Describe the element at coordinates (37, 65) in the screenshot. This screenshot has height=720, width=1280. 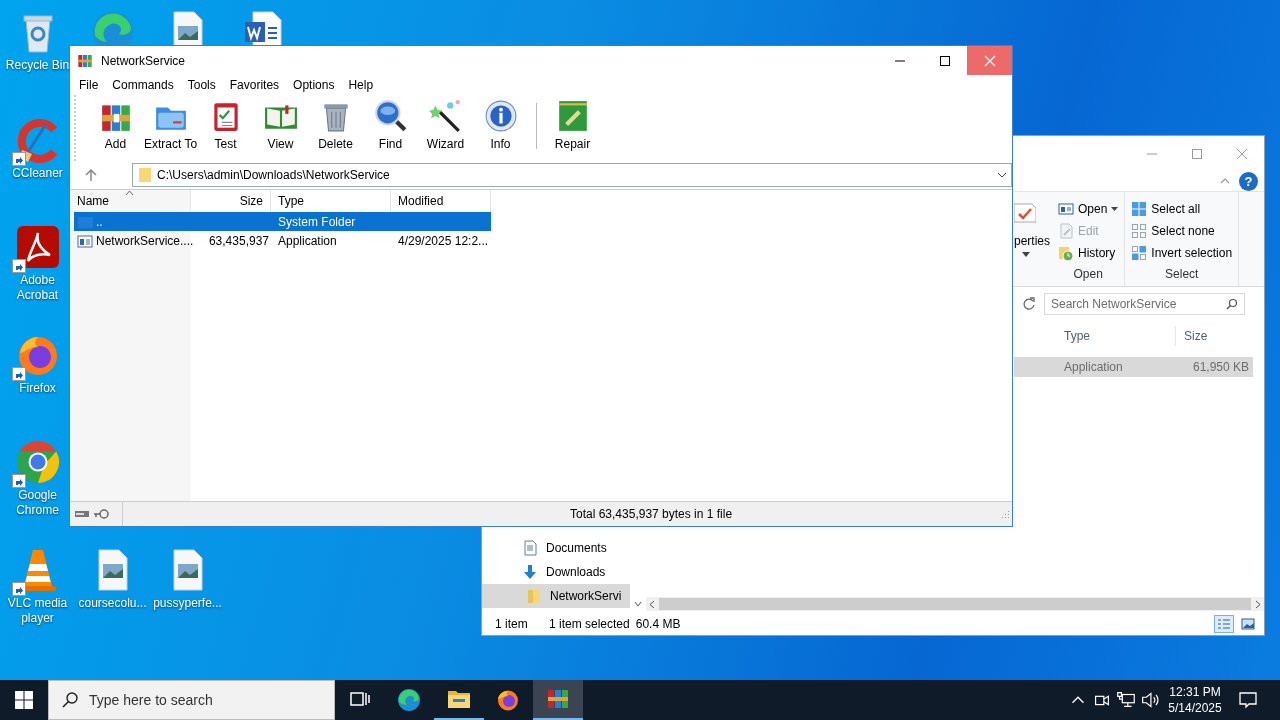
I see `desktop-icon-label: Recycle Bin` at that location.